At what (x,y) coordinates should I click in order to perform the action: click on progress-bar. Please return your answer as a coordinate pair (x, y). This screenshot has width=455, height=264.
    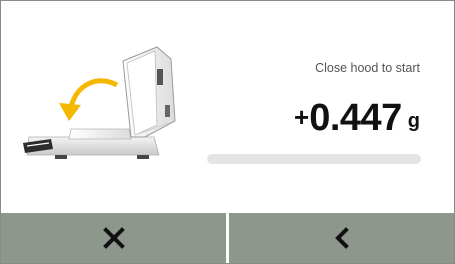
    Looking at the image, I should click on (314, 159).